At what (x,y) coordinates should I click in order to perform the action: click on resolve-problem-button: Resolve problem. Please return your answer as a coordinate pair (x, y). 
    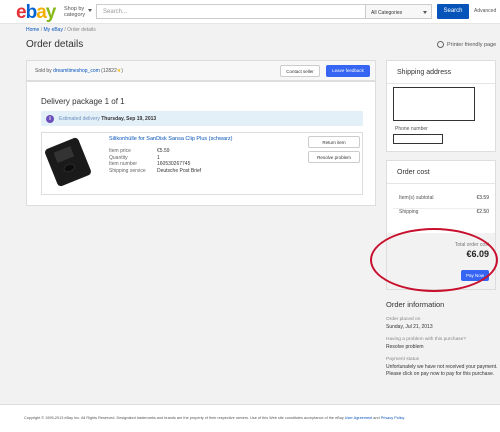
    Looking at the image, I should click on (334, 157).